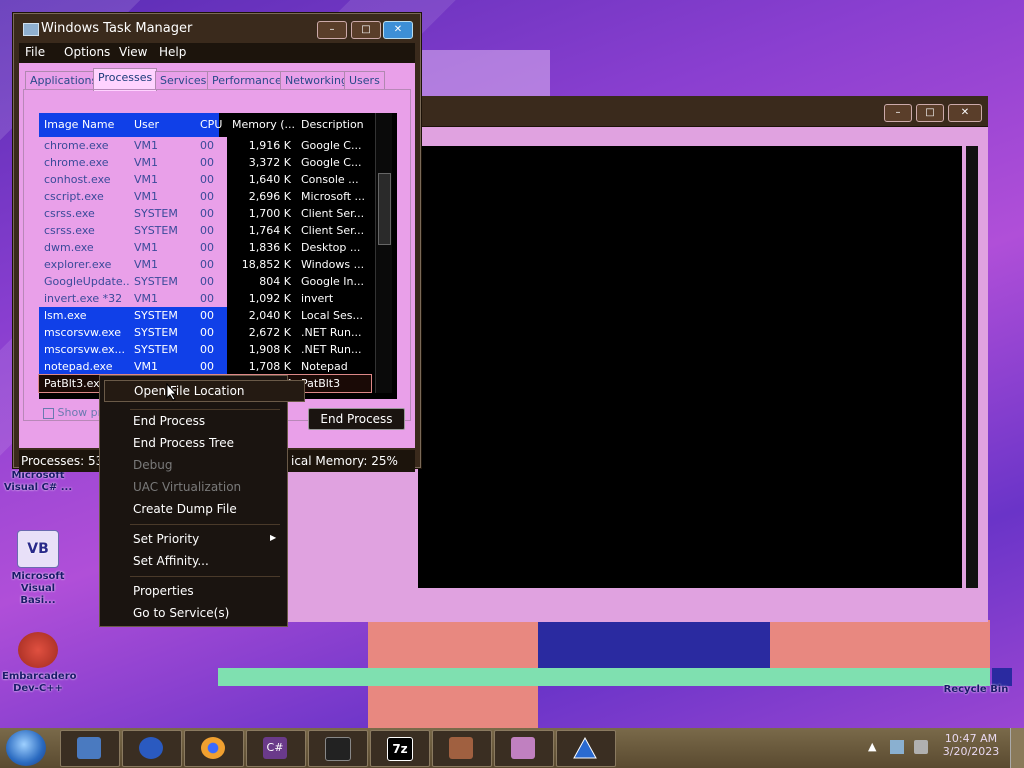 The image size is (1024, 768). Describe the element at coordinates (872, 746) in the screenshot. I see `show-hidden-icons: ▲` at that location.